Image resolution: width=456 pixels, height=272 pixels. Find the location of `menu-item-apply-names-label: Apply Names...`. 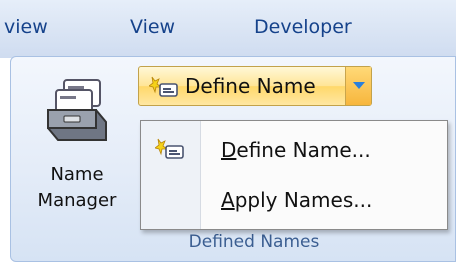

menu-item-apply-names-label: Apply Names... is located at coordinates (296, 200).